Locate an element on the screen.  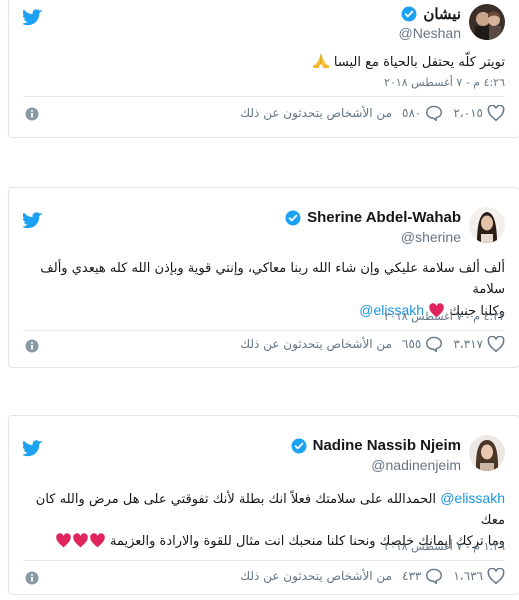
tweet-text: تويتر كلّه يحتفل بالحياة مع اليسا is located at coordinates (264, 64).